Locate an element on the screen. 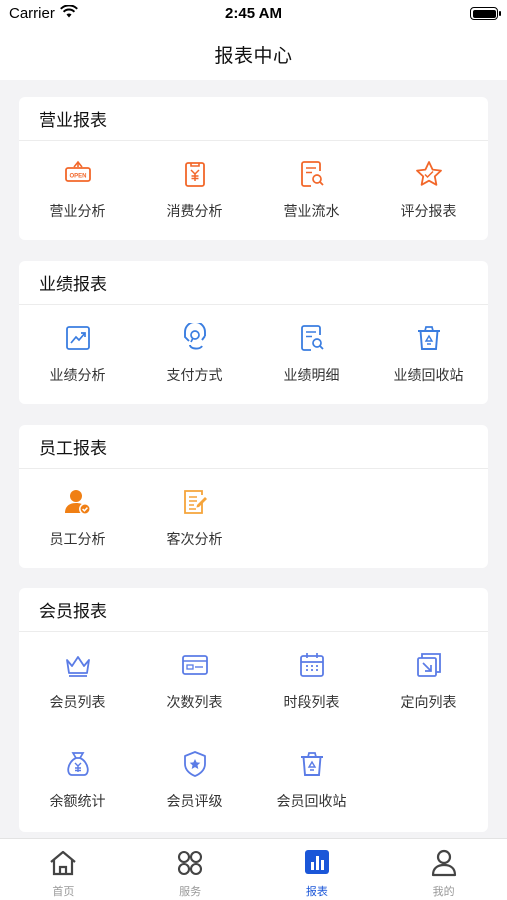  section-title: 营业报表 is located at coordinates (253, 119).